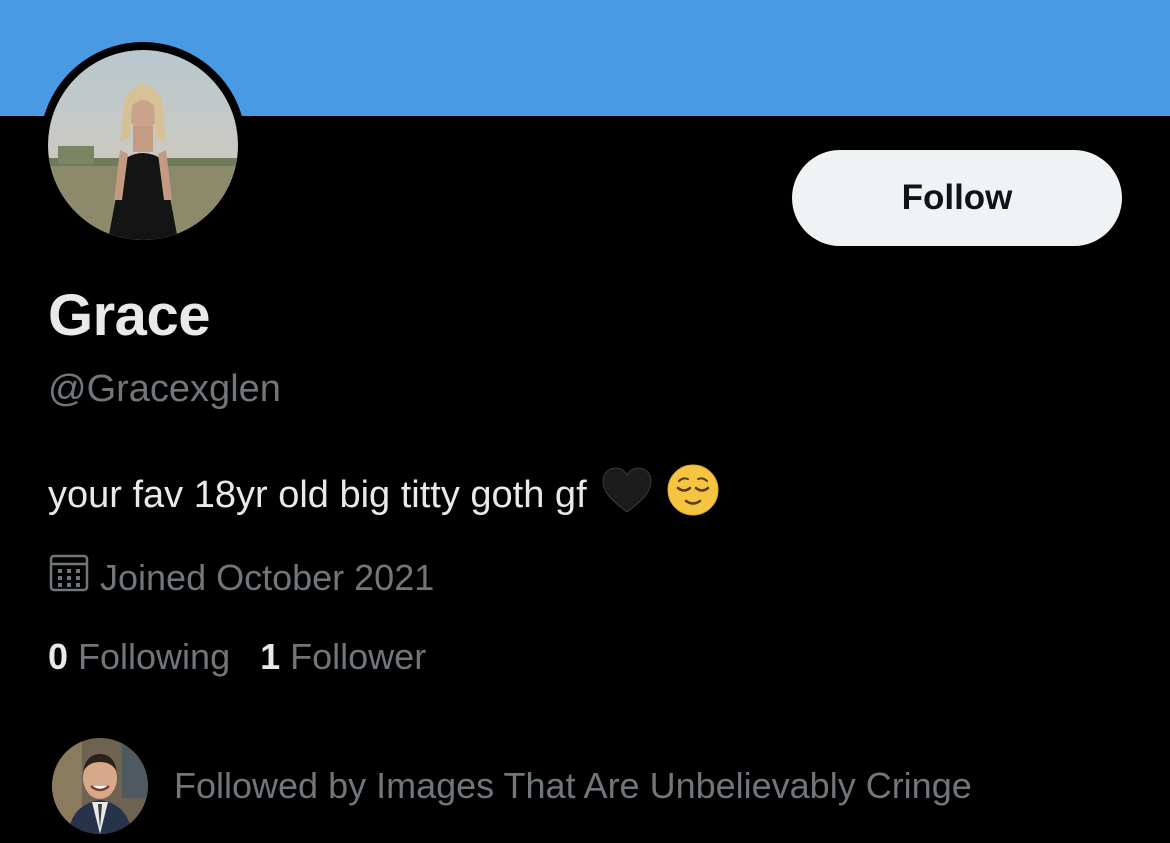 The width and height of the screenshot is (1170, 843). What do you see at coordinates (237, 657) in the screenshot?
I see `profile-stats: 0 Following 1 Follower` at bounding box center [237, 657].